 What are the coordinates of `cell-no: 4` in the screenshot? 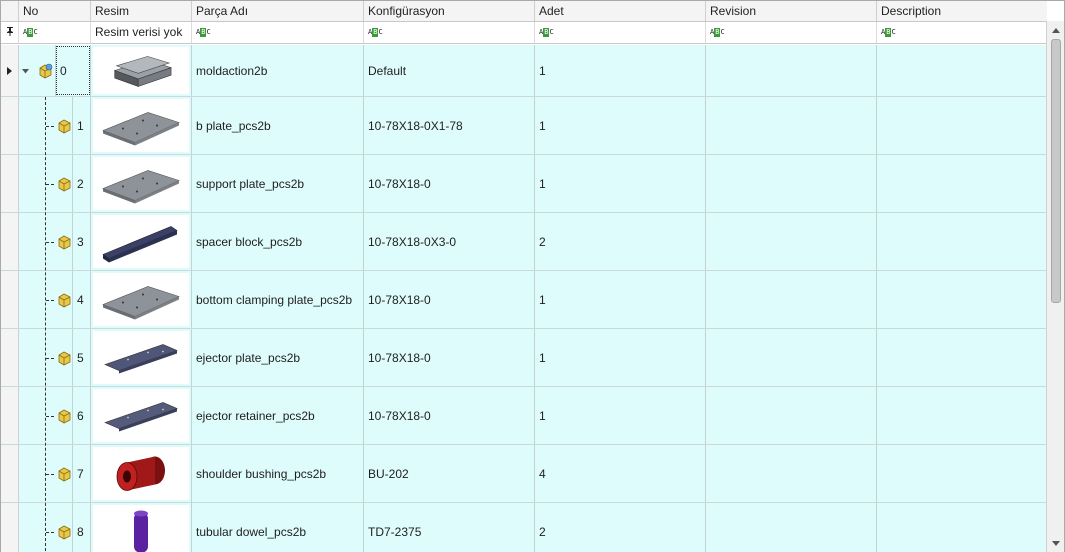 It's located at (54, 299).